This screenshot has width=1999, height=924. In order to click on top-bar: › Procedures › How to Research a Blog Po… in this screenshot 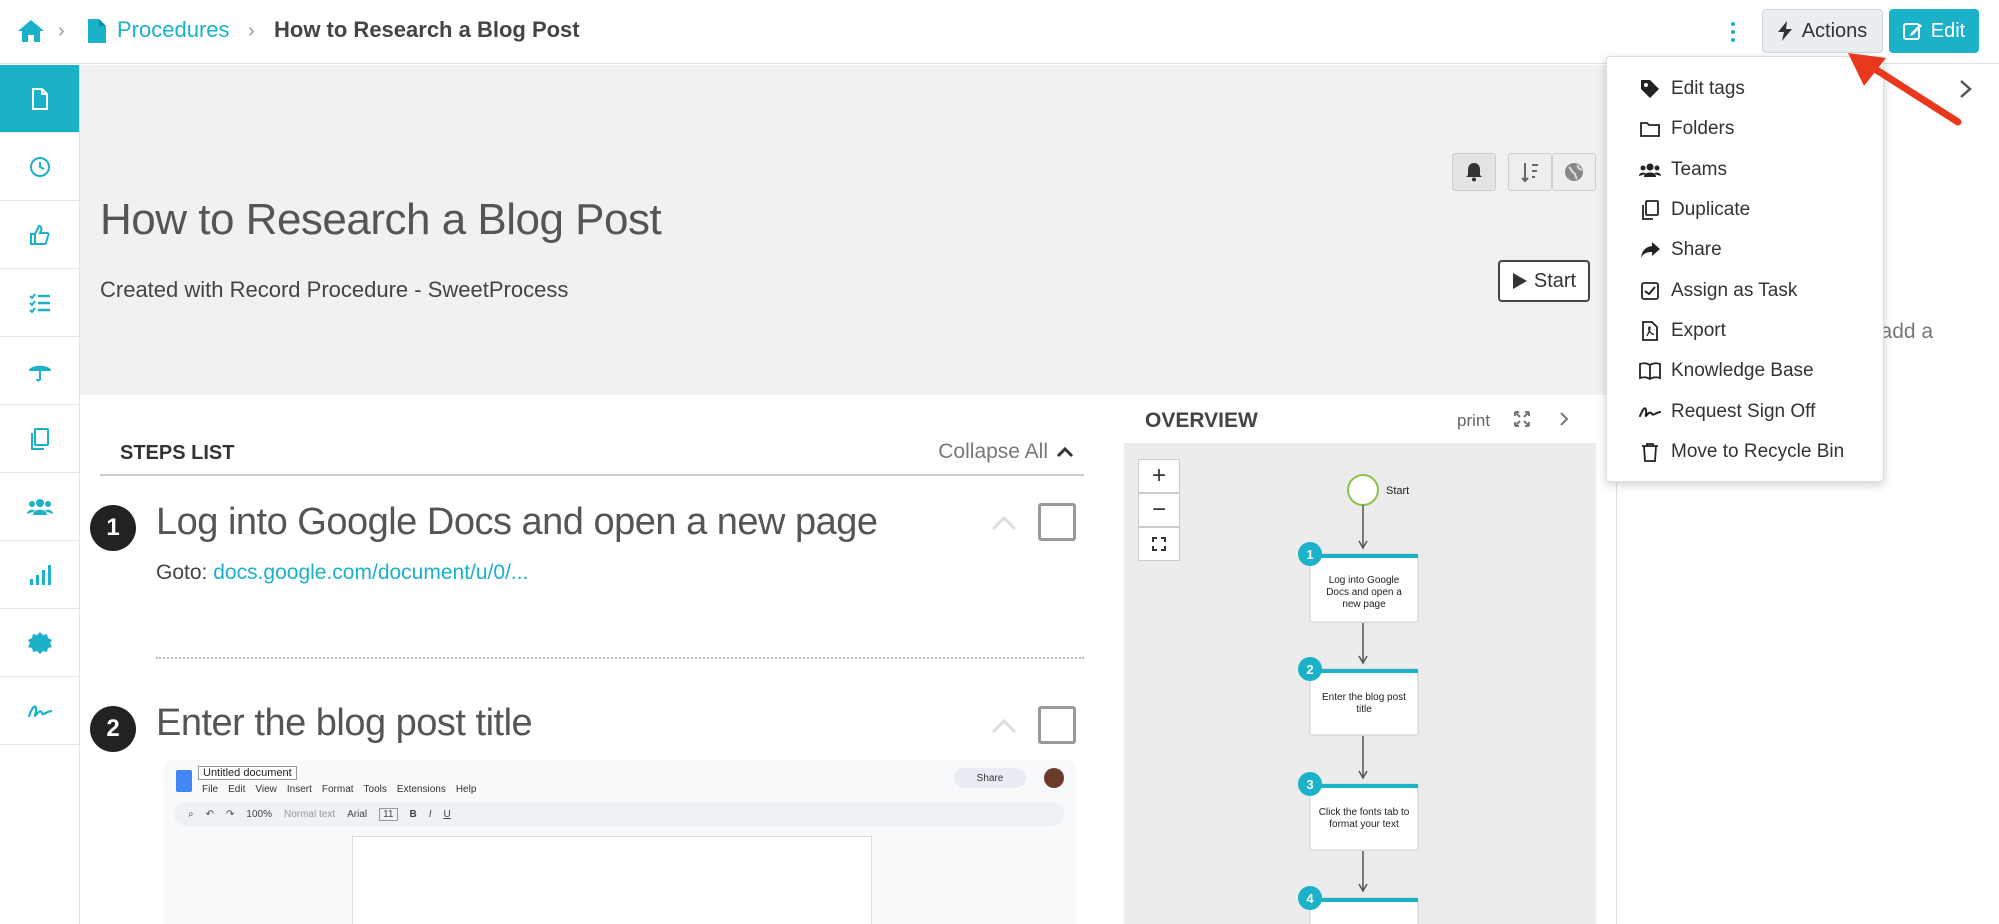, I will do `click(999, 32)`.